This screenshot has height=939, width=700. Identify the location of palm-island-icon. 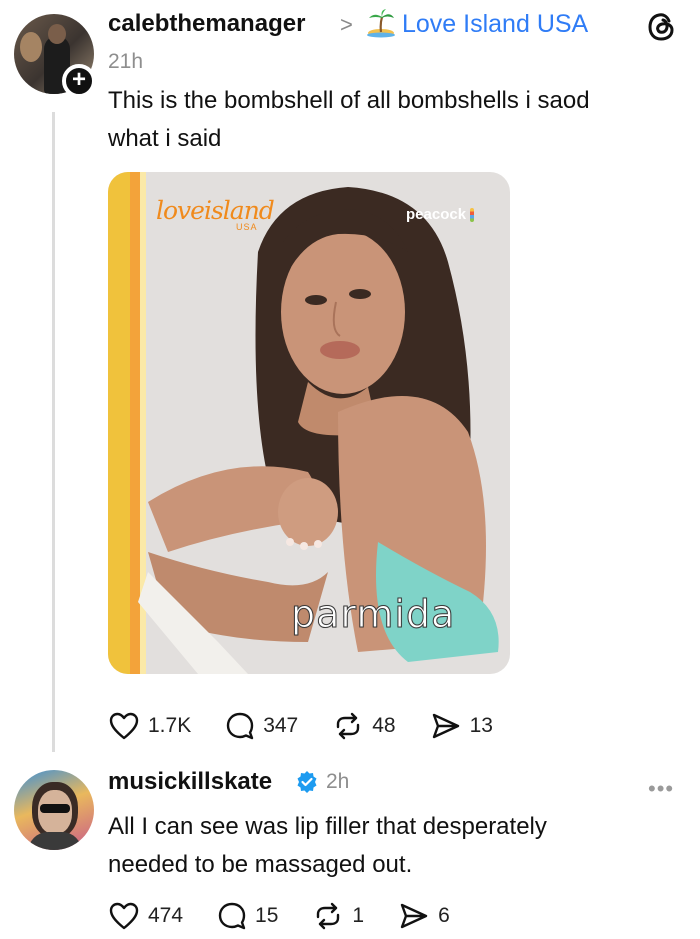
(381, 23).